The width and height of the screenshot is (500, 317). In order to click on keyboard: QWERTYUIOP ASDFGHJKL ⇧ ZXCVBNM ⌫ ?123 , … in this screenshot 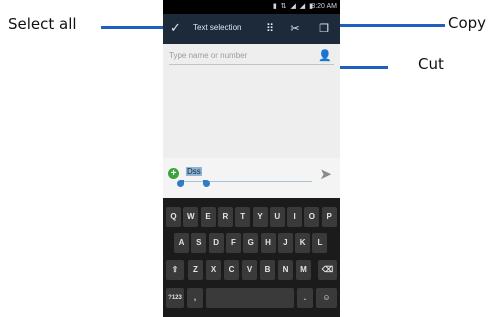, I will do `click(251, 257)`.